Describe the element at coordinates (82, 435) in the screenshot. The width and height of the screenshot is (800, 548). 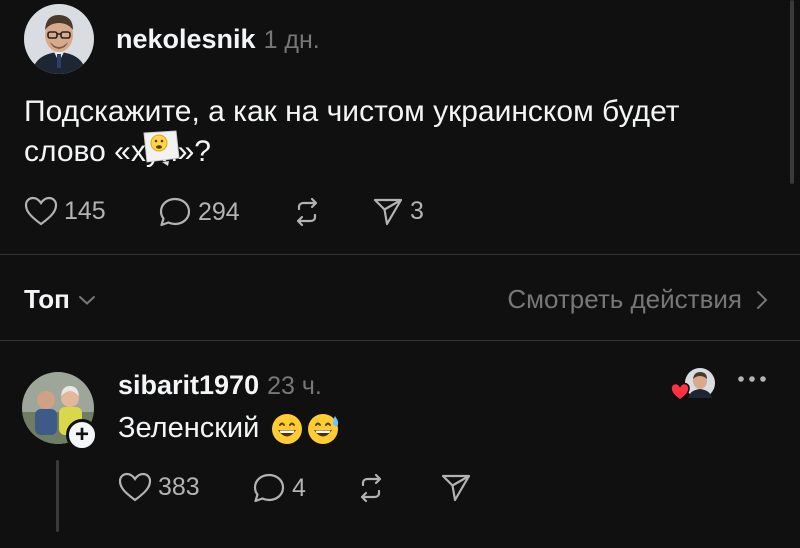
I see `follow-plus-button: +` at that location.